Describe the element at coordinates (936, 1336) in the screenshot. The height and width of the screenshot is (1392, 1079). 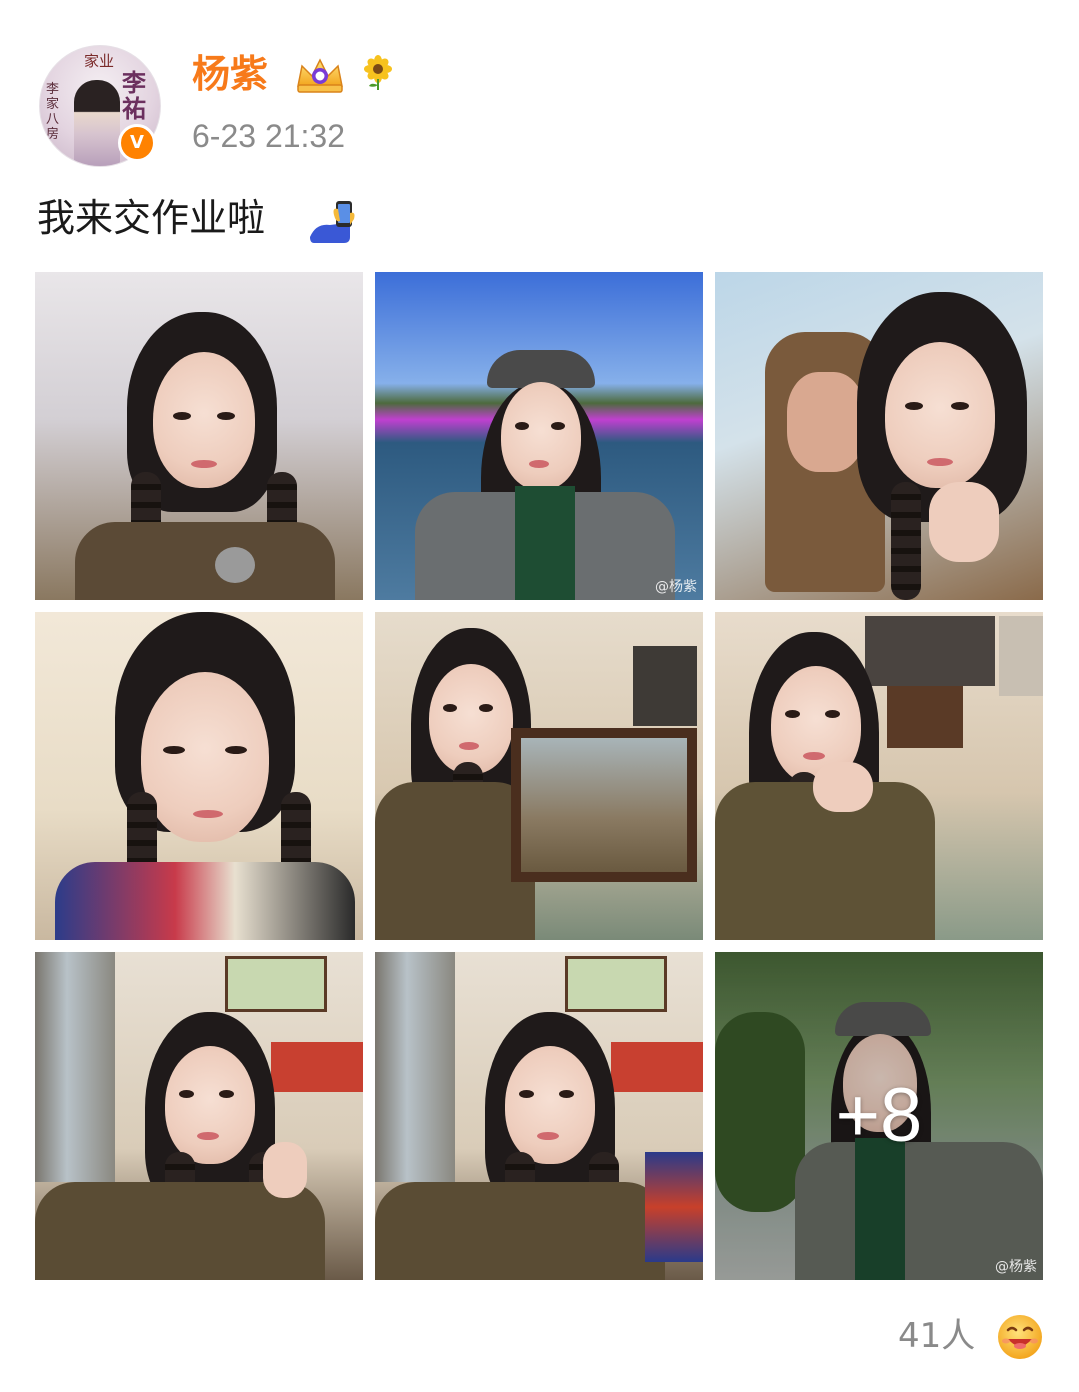
I see `reaction-count: 41人` at that location.